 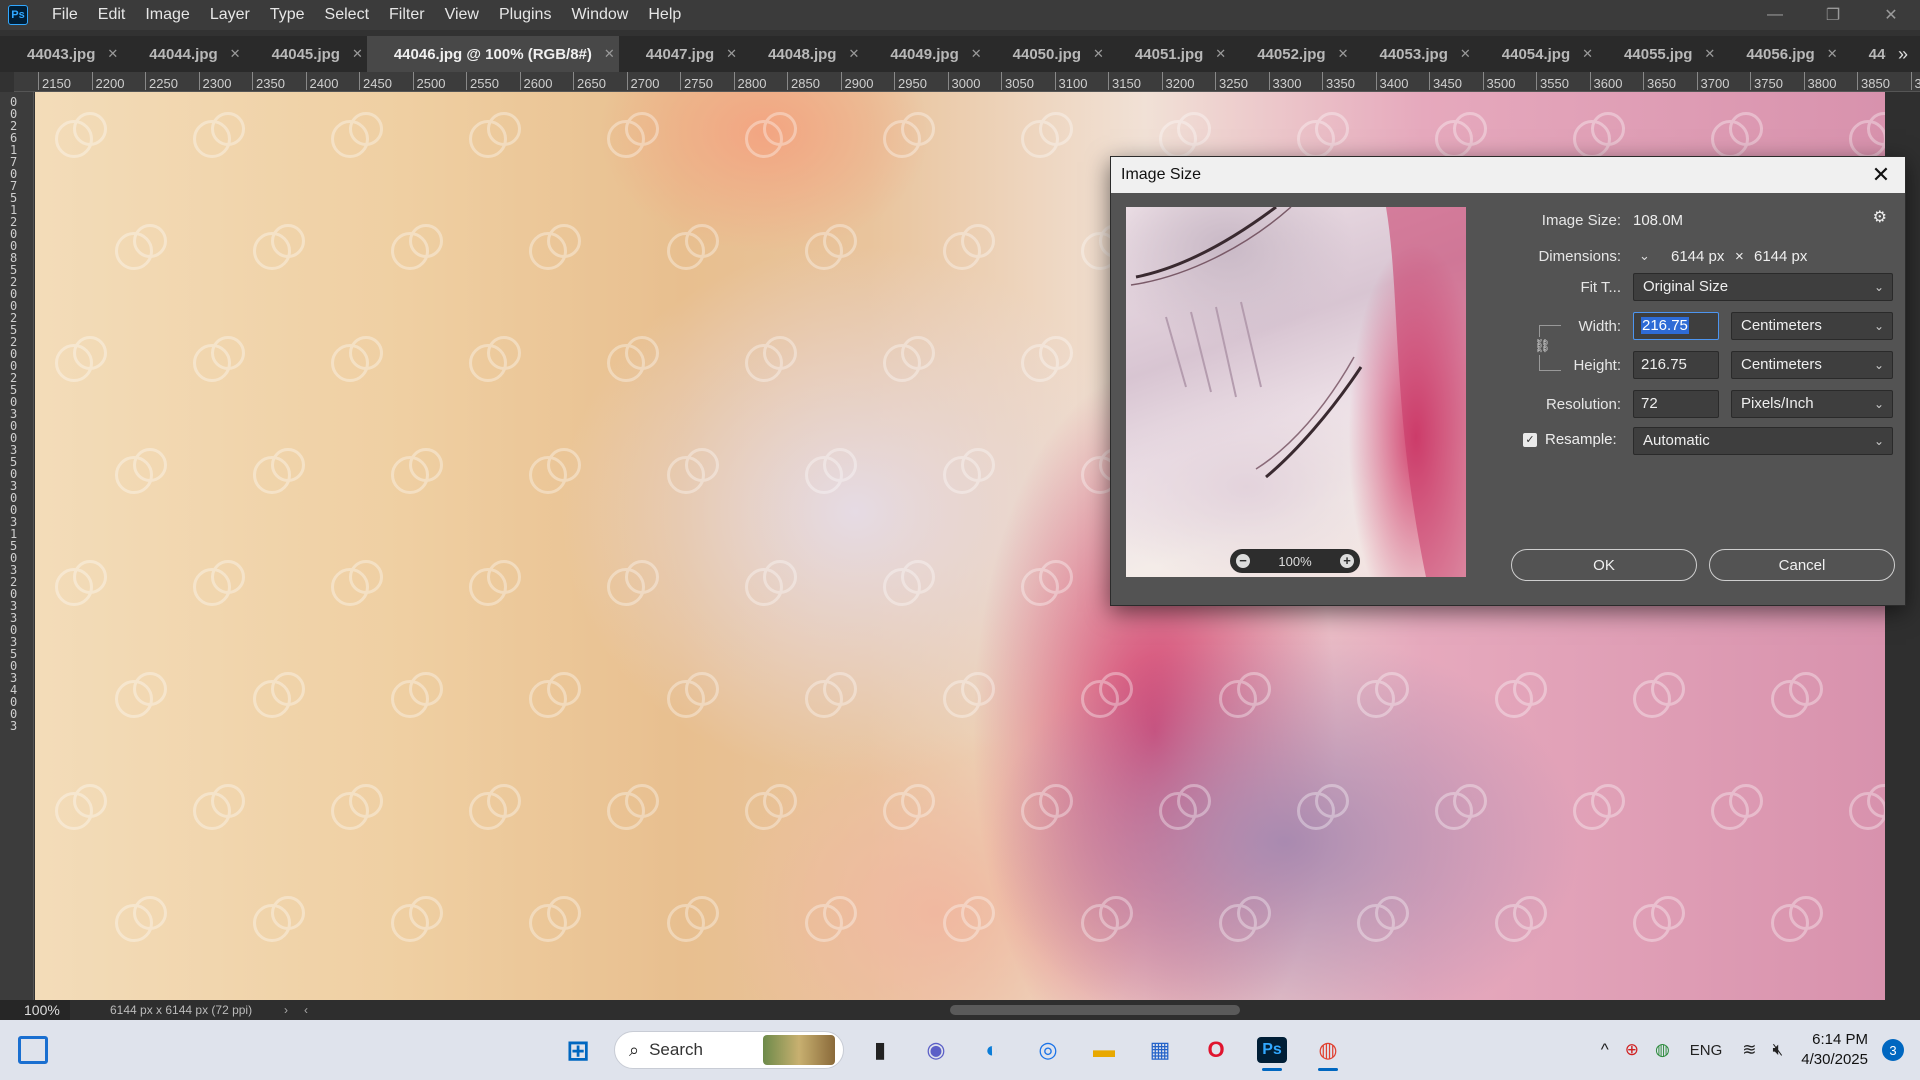 I want to click on camera-icon: ◎, so click(x=1048, y=1050).